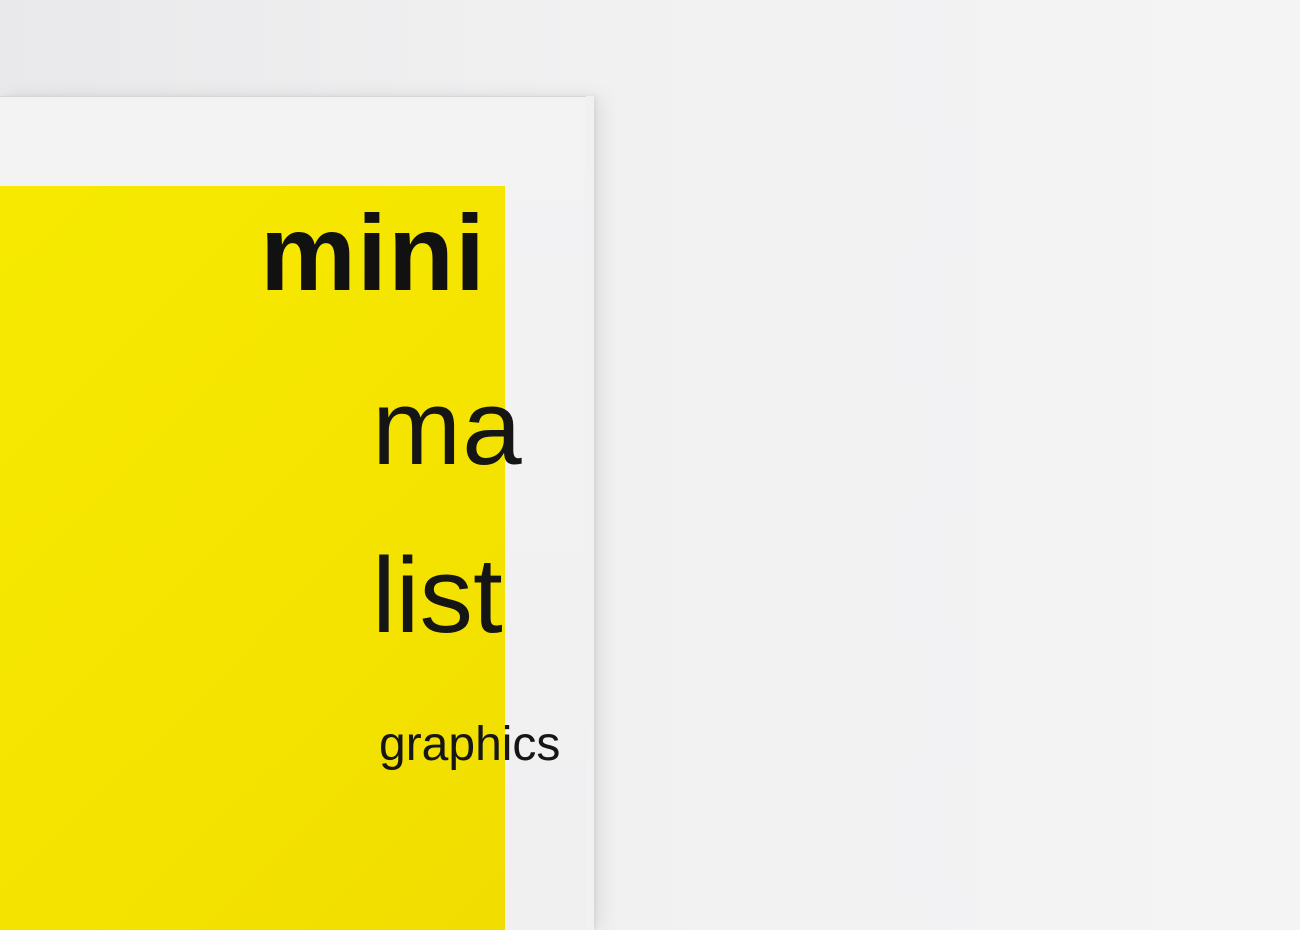 This screenshot has width=1300, height=930. Describe the element at coordinates (447, 427) in the screenshot. I see `title-line-ma: ma` at that location.